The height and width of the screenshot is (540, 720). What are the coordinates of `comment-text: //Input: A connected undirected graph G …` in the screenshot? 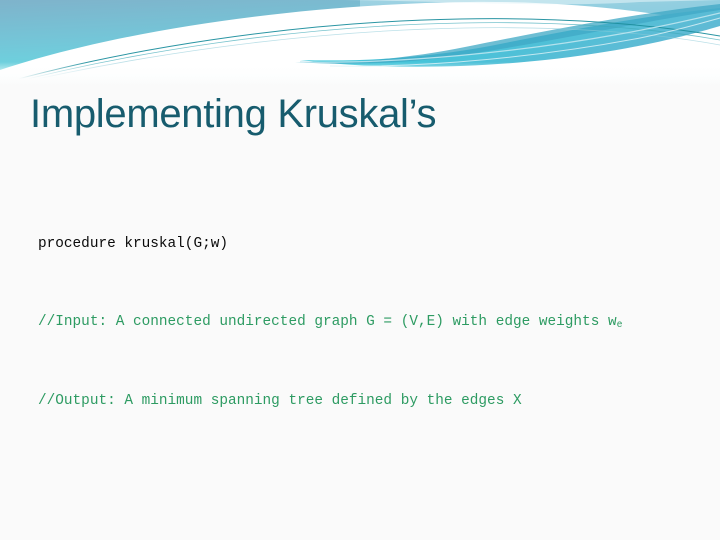 It's located at (327, 322).